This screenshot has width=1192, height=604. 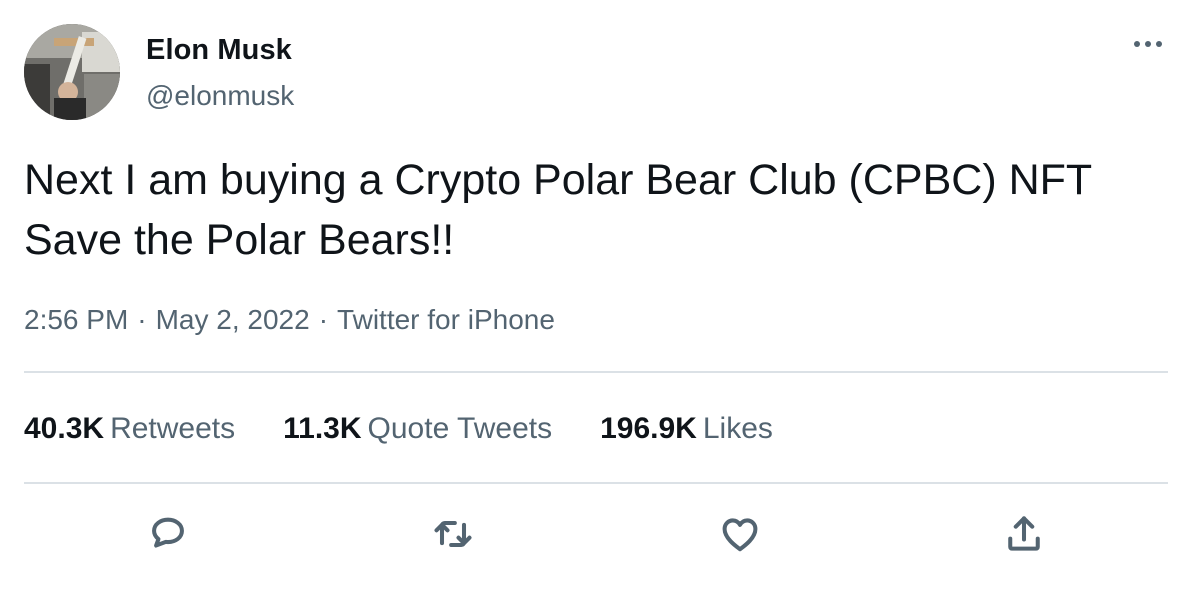 I want to click on quote-tweets-label: Quote Tweets, so click(x=460, y=428).